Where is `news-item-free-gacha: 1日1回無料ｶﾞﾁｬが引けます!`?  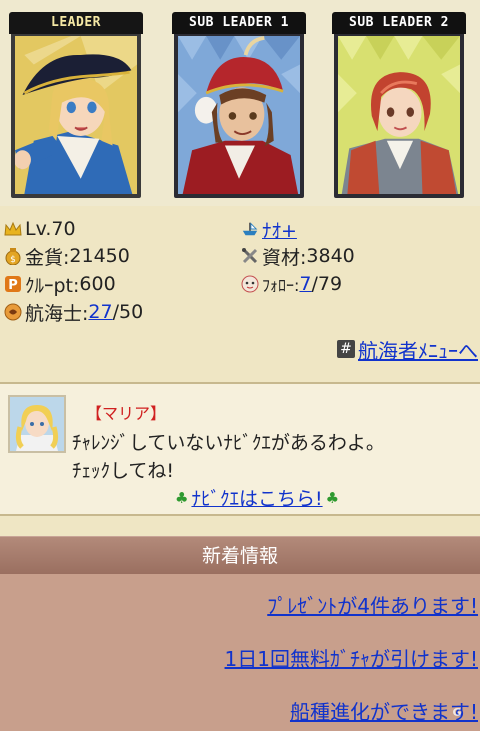 news-item-free-gacha: 1日1回無料ｶﾞﾁｬが引けます! is located at coordinates (351, 657).